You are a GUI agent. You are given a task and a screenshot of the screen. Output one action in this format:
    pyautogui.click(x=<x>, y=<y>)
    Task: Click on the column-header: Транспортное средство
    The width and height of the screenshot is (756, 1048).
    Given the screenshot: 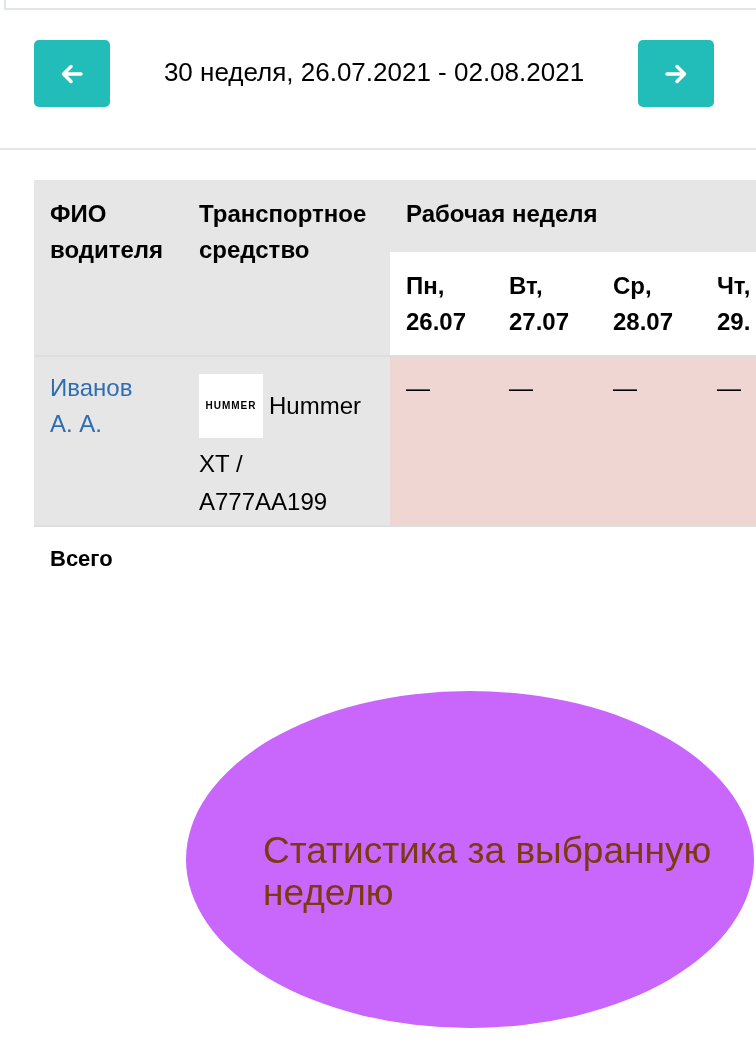 What is the action you would take?
    pyautogui.click(x=283, y=232)
    